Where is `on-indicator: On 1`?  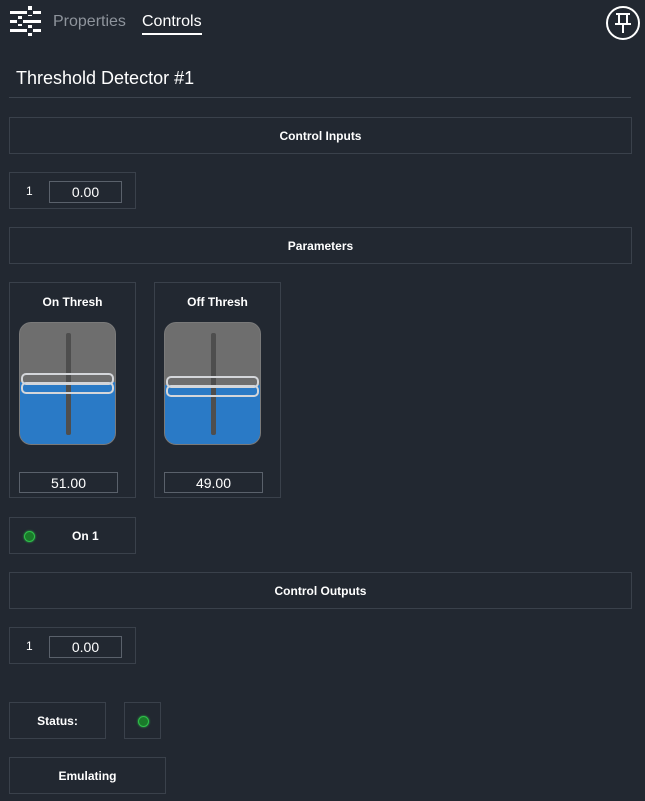
on-indicator: On 1 is located at coordinates (72, 535).